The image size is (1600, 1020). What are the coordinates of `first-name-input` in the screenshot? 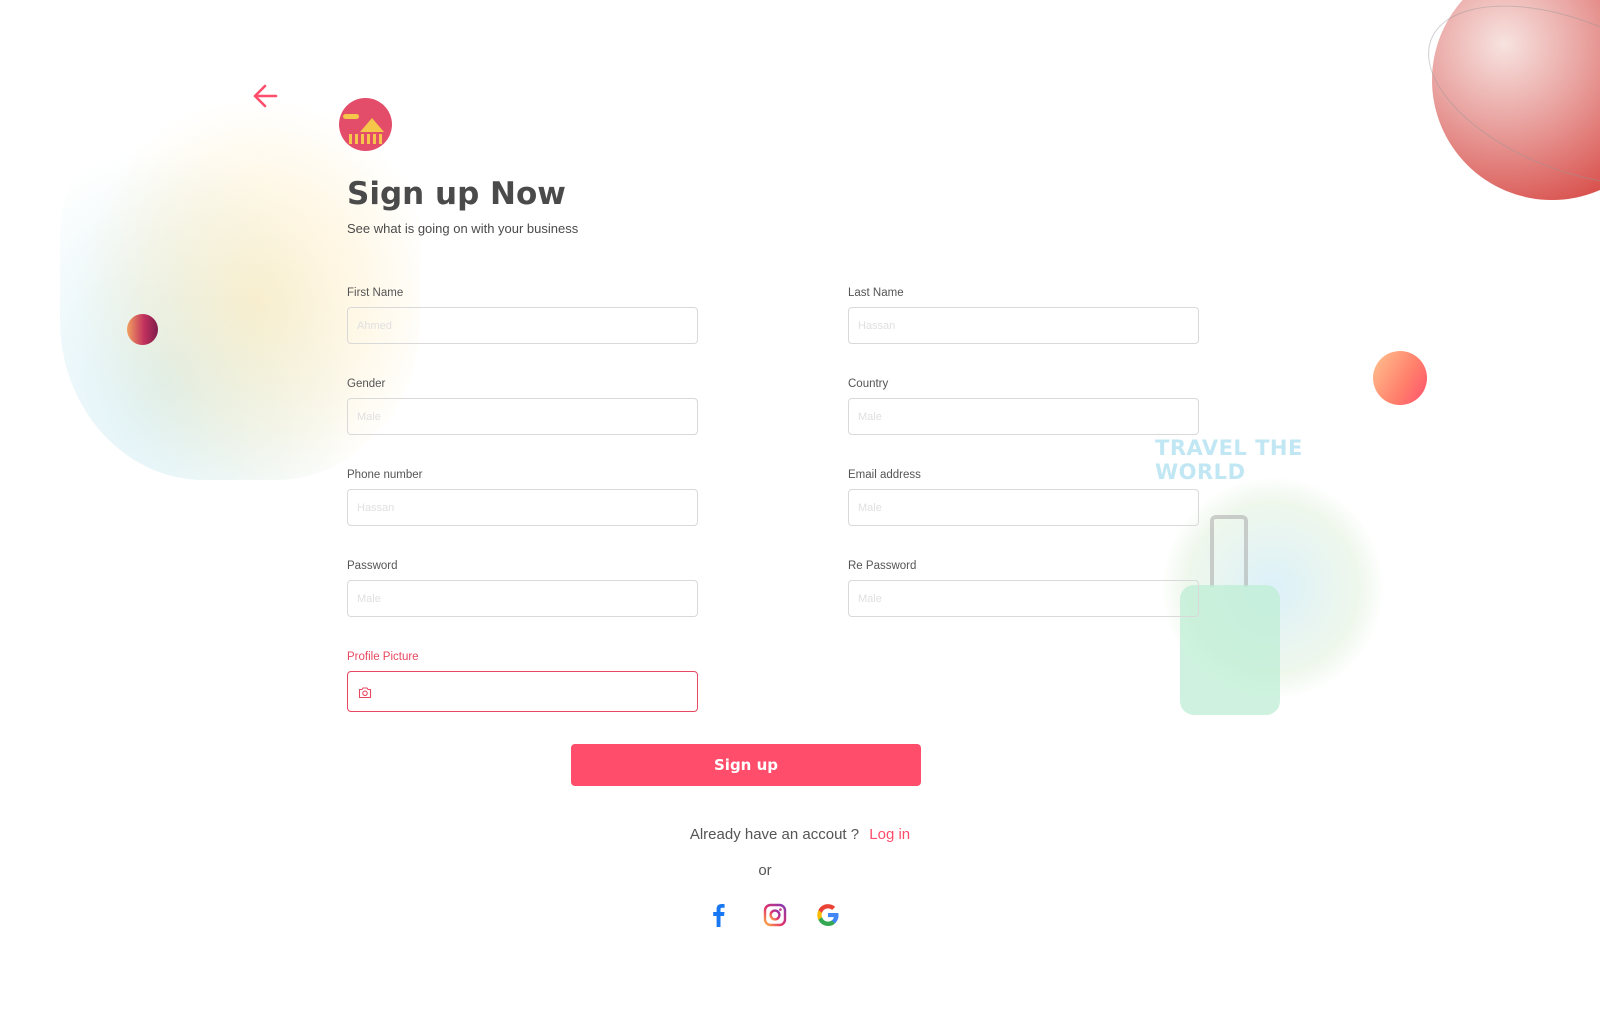 It's located at (522, 325).